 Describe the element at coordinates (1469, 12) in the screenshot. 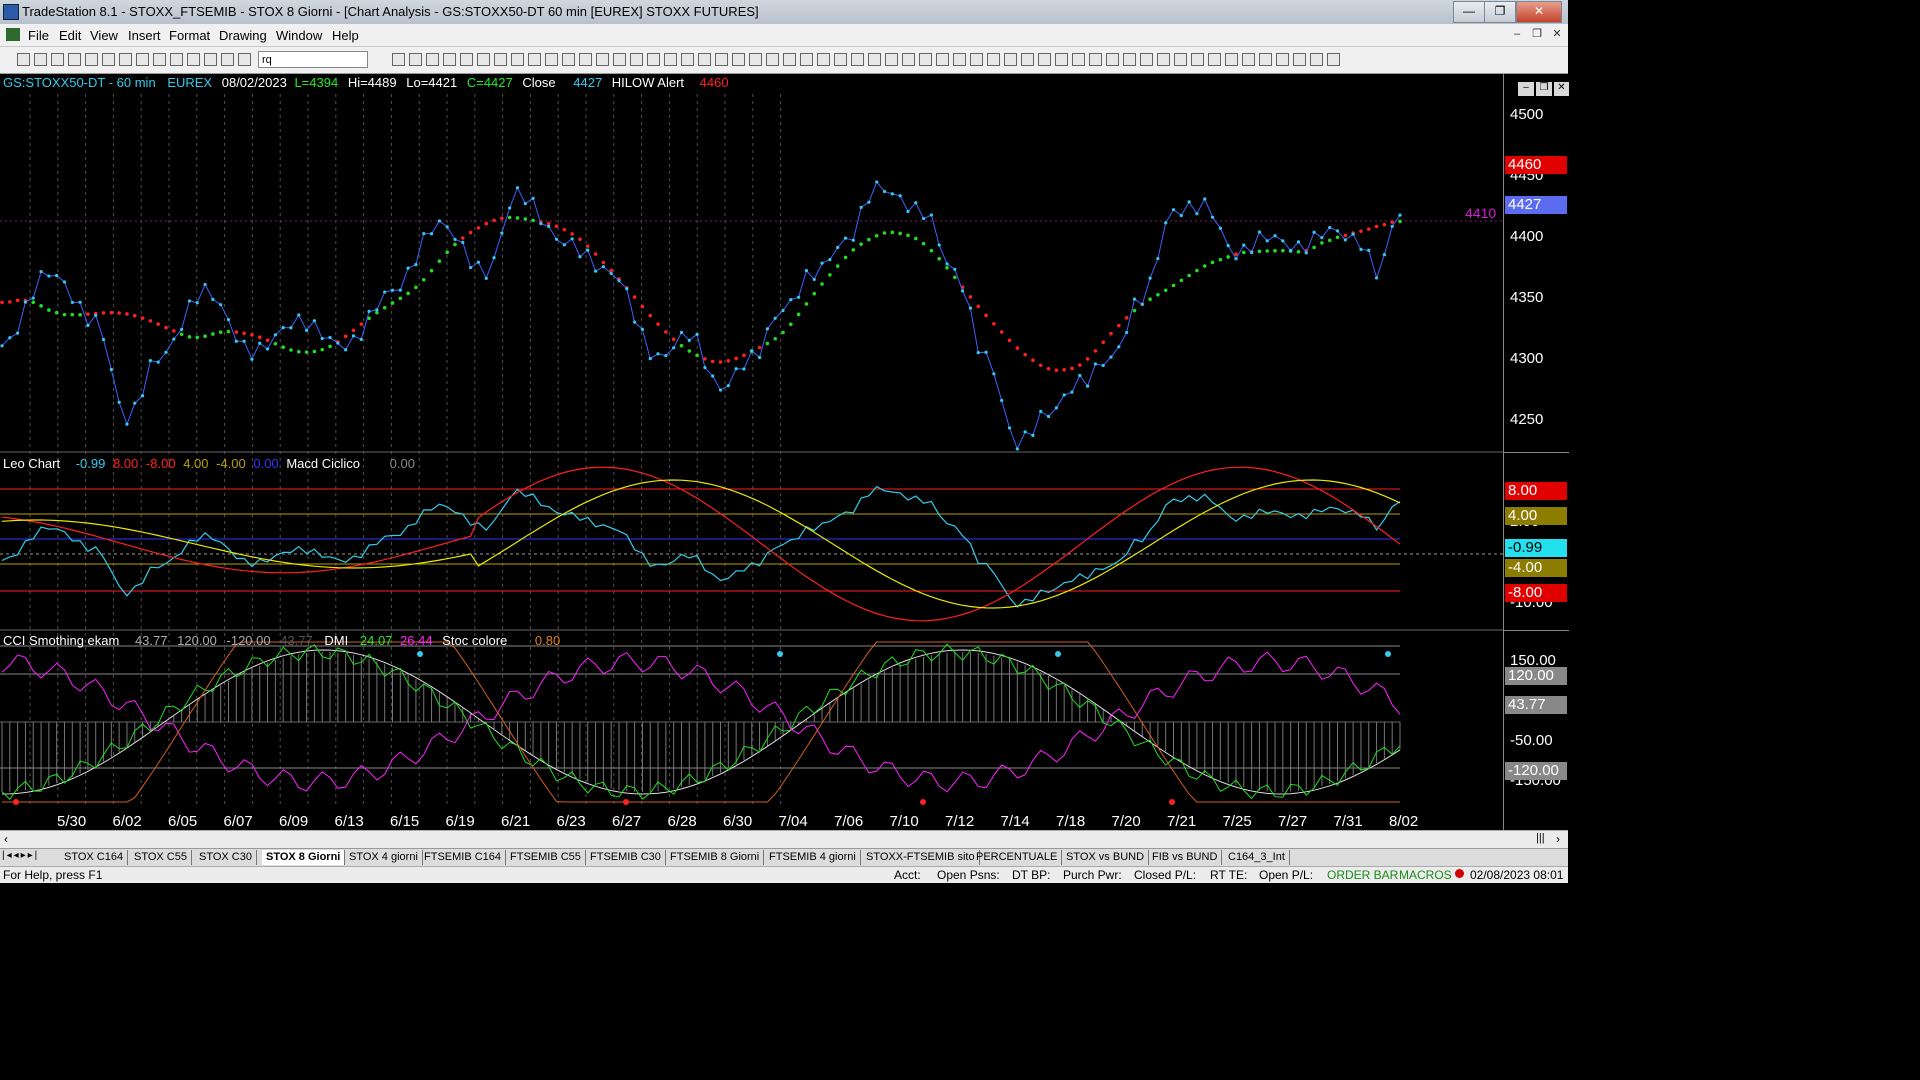

I see `minimize-button: —` at that location.